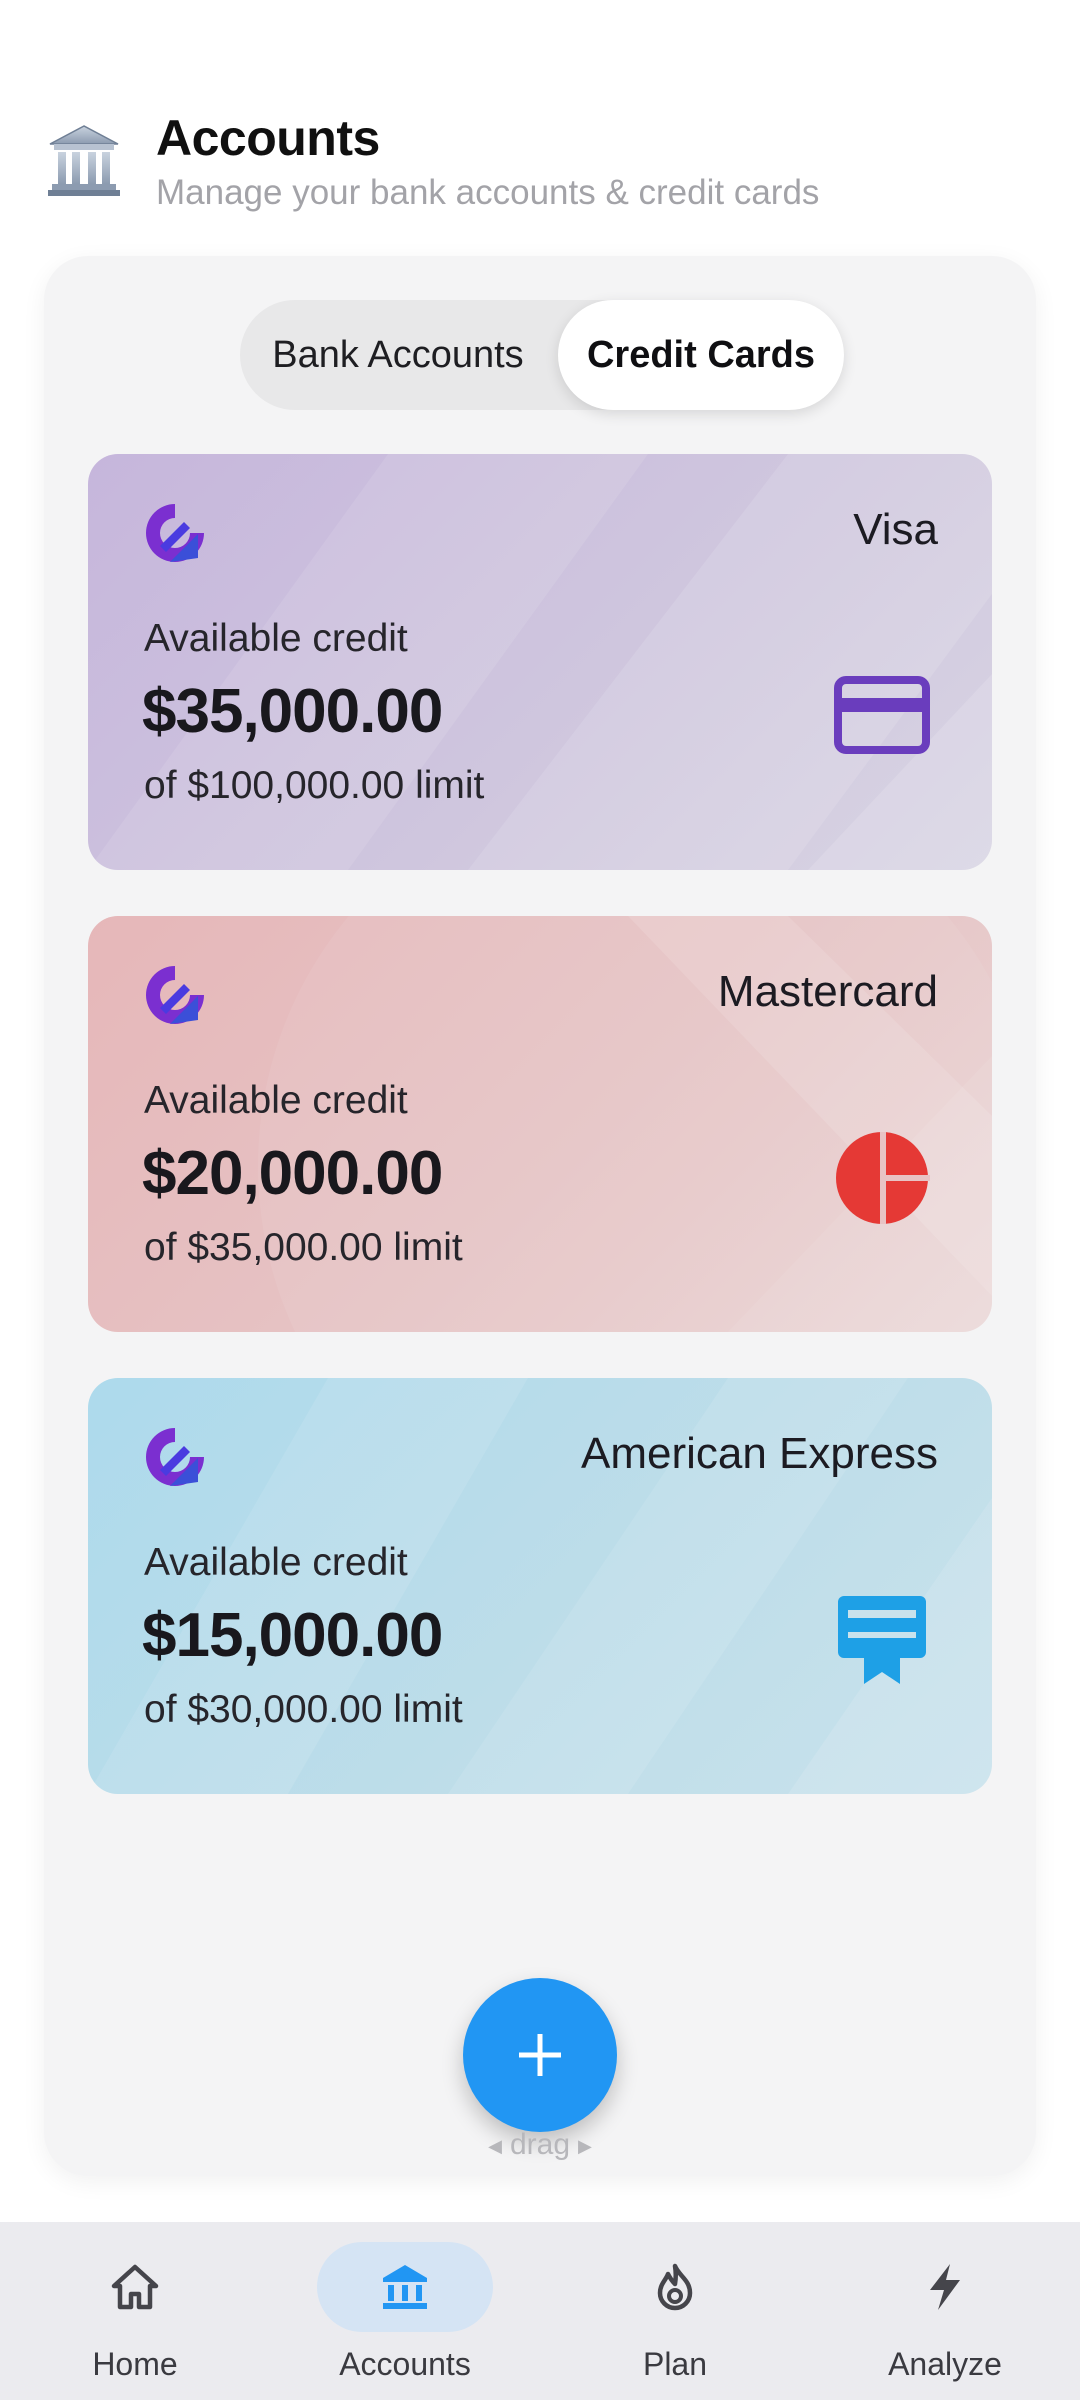 The image size is (1080, 2400). Describe the element at coordinates (827, 991) in the screenshot. I see `card-brand: Mastercard` at that location.